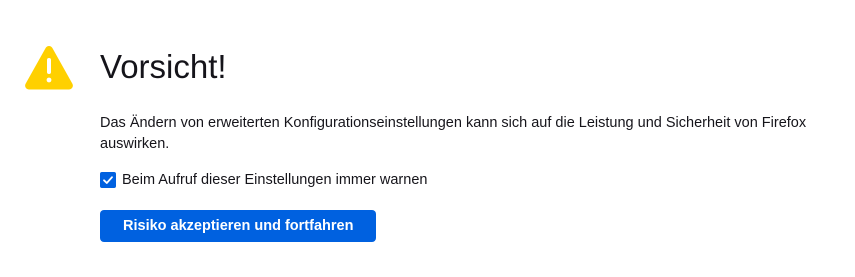 This screenshot has height=277, width=855. Describe the element at coordinates (49, 68) in the screenshot. I see `warning-triangle-icon` at that location.